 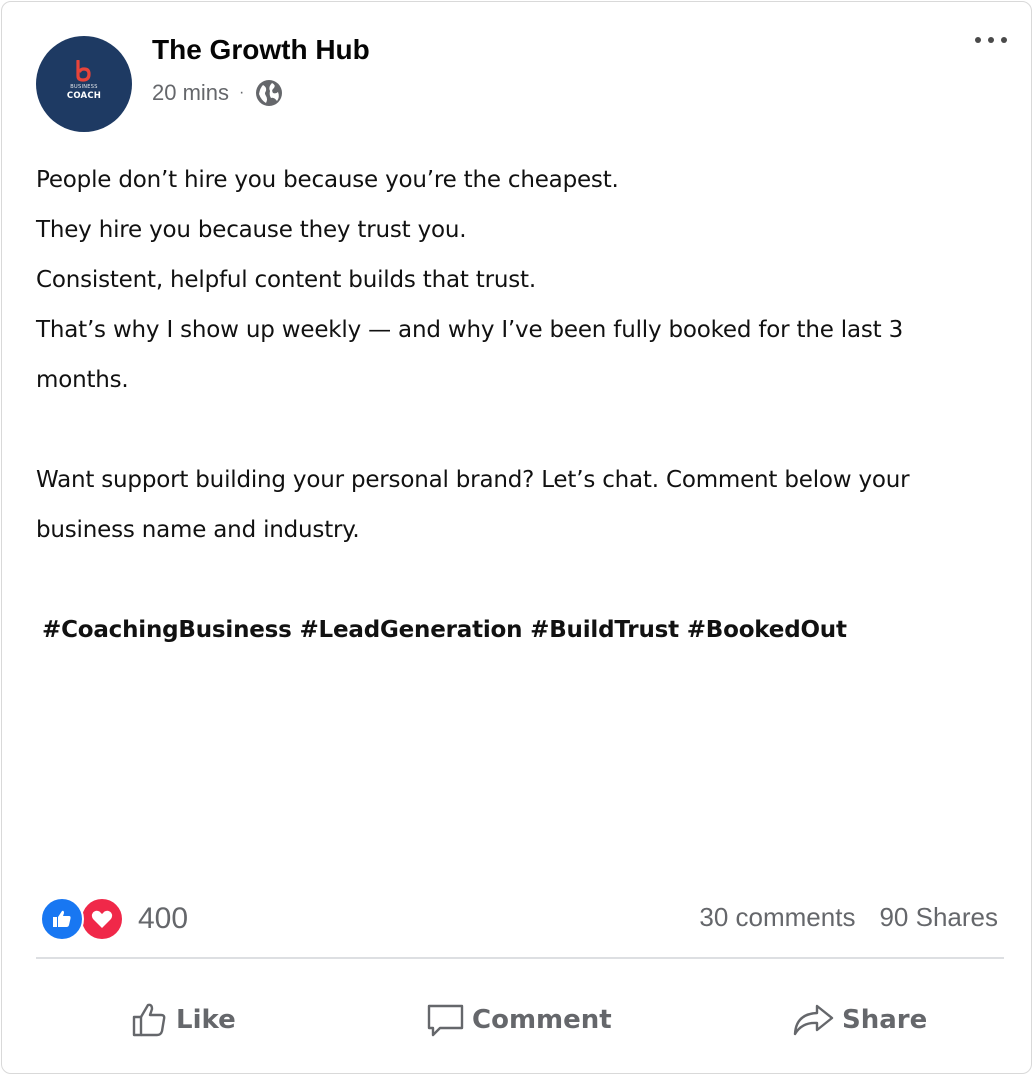 I want to click on action-bar: Like Comment Share, so click(x=520, y=1020).